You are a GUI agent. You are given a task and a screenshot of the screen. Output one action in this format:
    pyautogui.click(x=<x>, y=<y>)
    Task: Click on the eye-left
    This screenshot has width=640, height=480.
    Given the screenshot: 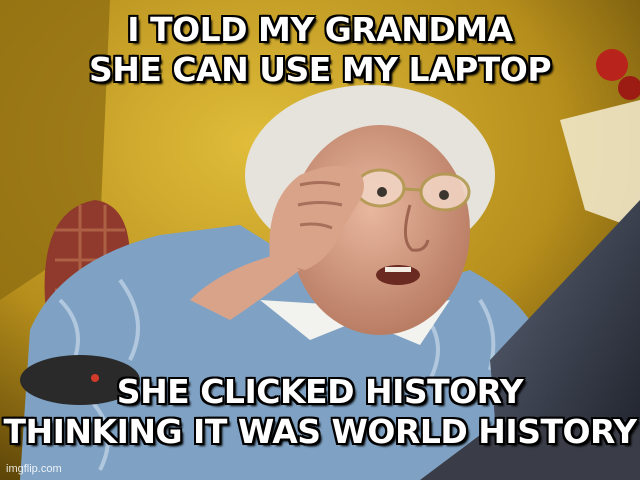 What is the action you would take?
    pyautogui.click(x=382, y=192)
    